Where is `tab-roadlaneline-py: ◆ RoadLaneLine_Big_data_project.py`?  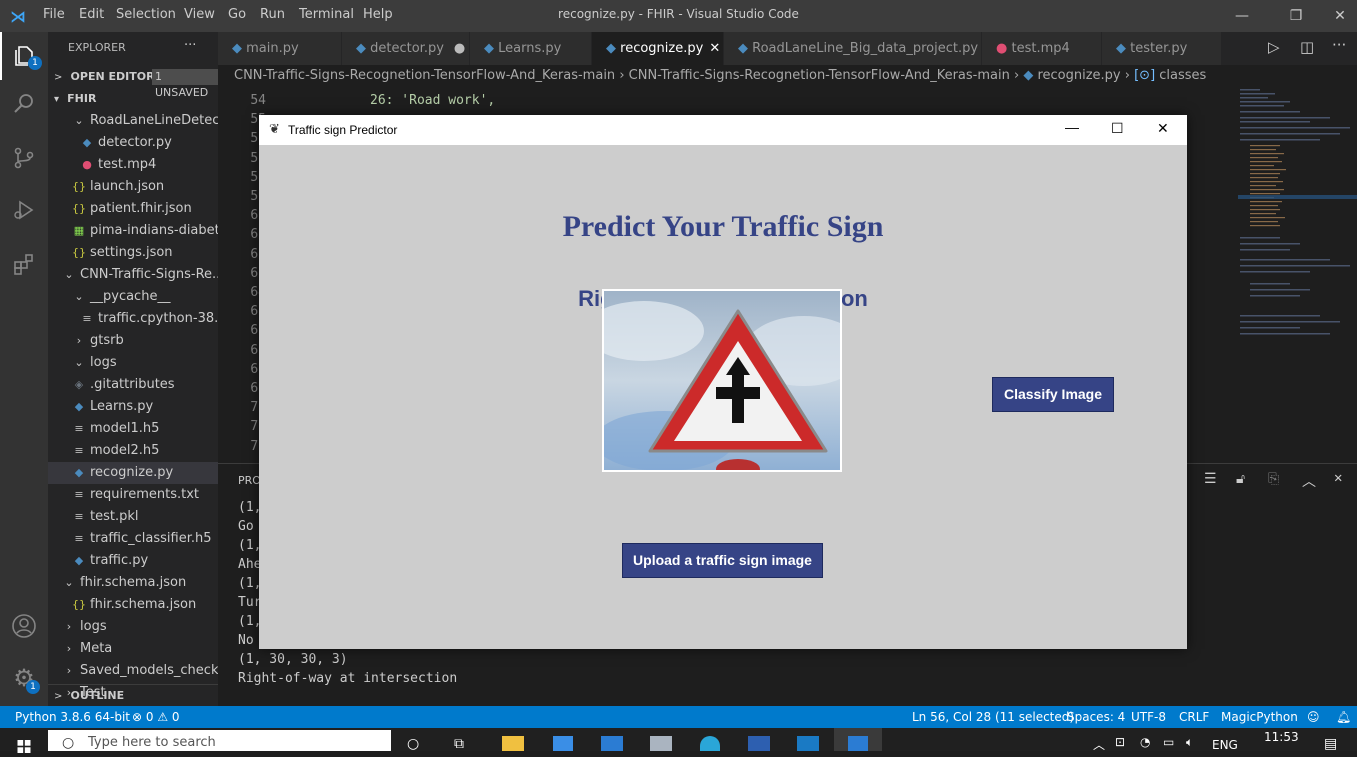
tab-roadlaneline-py: ◆ RoadLaneLine_Big_data_project.py is located at coordinates (853, 48).